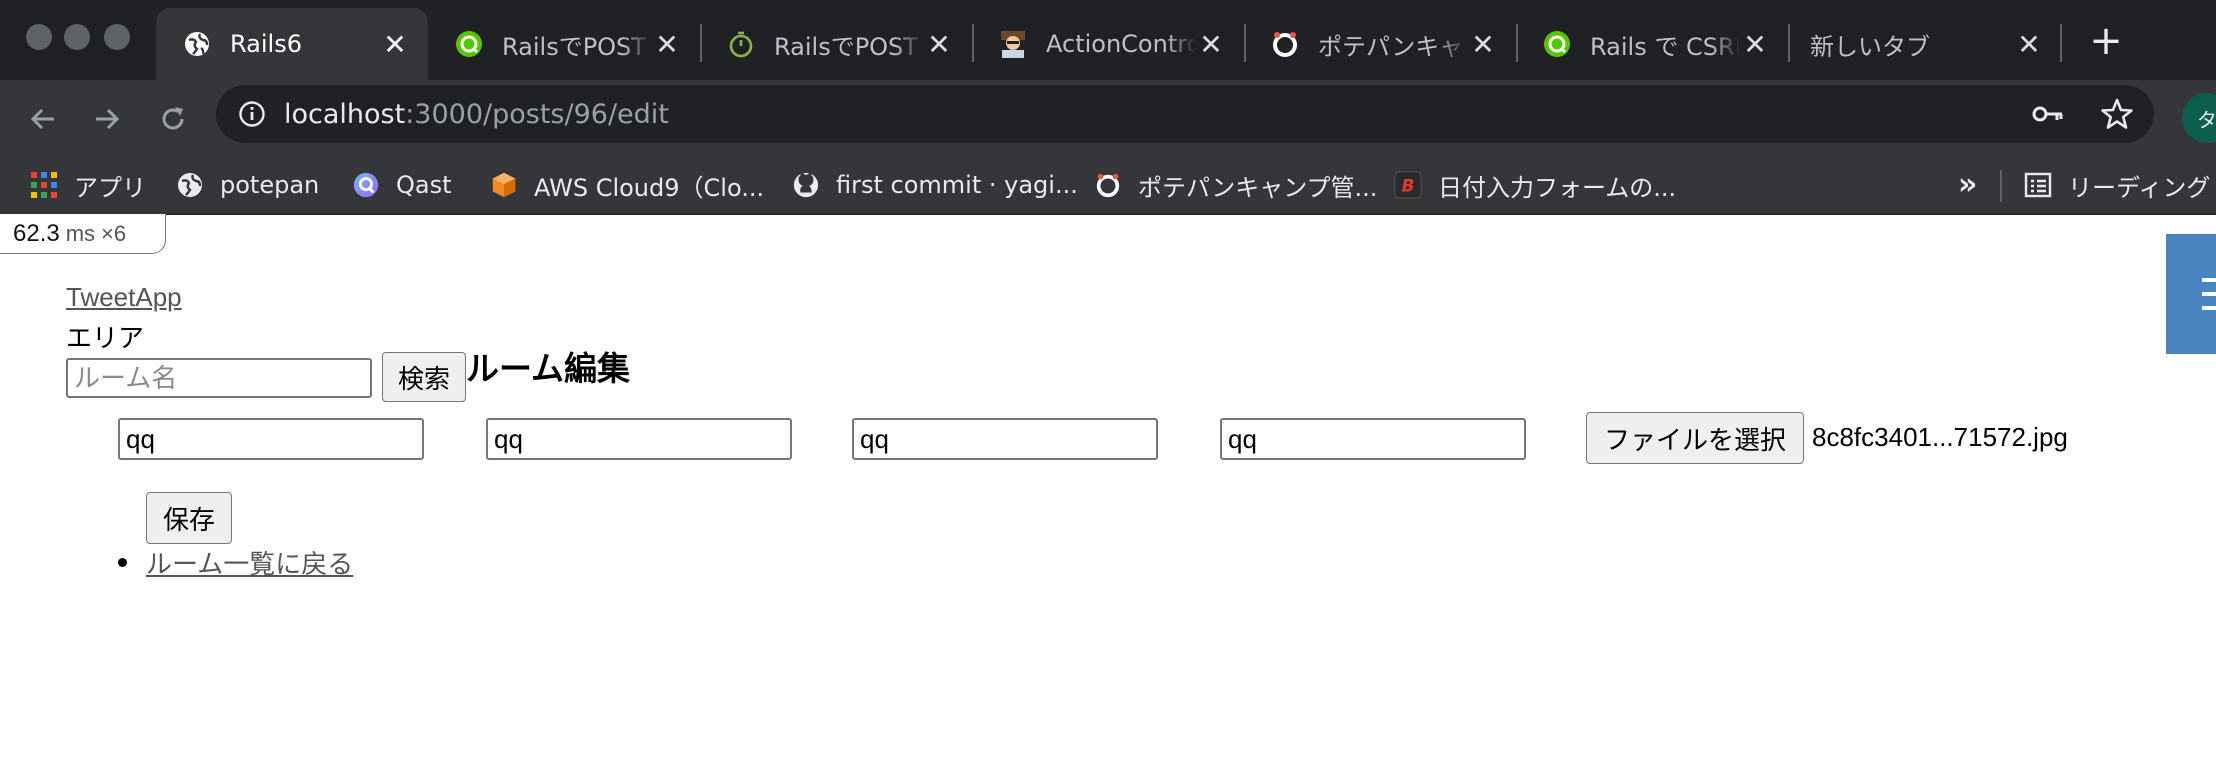 The width and height of the screenshot is (2216, 780). I want to click on star-icon, so click(2117, 114).